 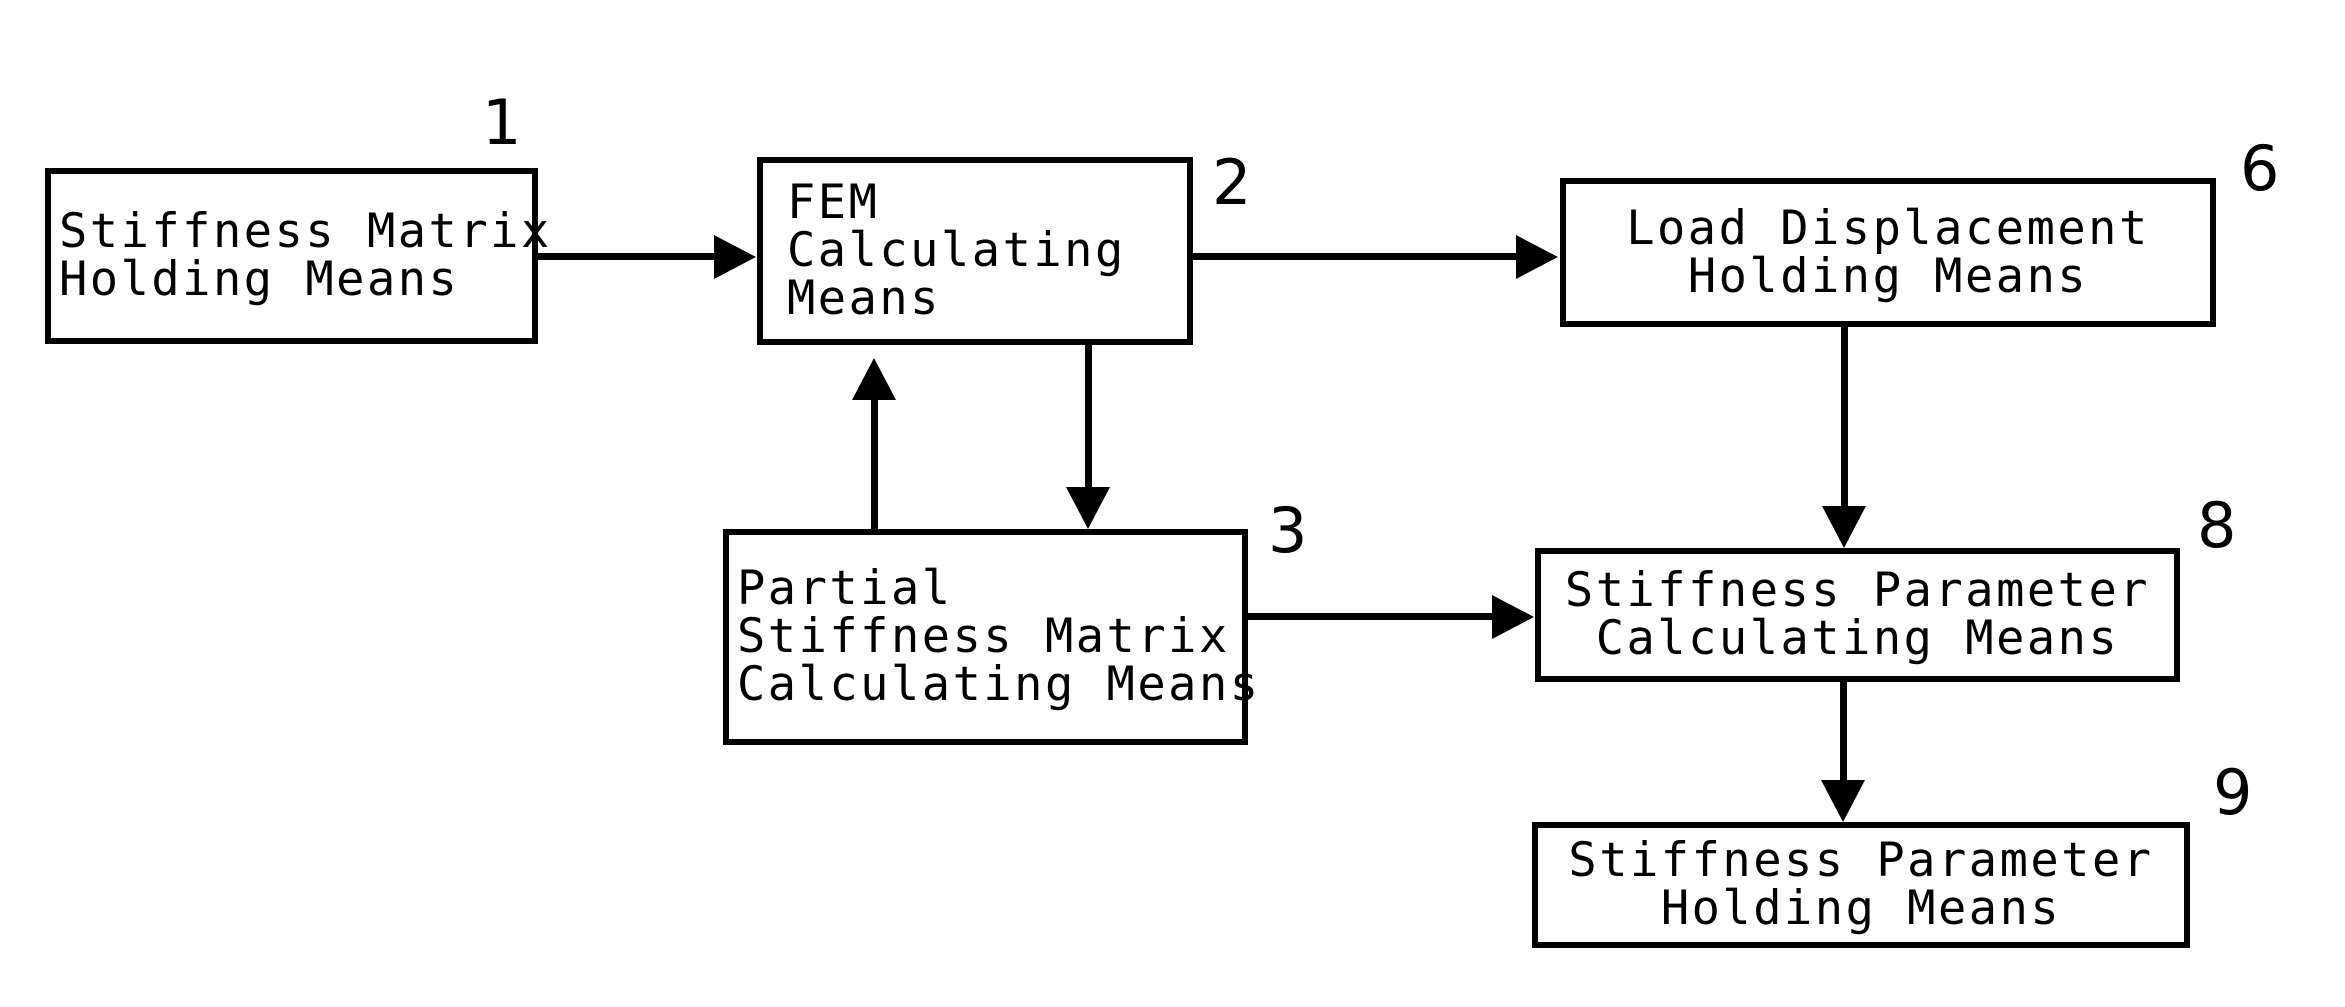 I want to click on connector-8-to-9-line, so click(x=1843, y=734).